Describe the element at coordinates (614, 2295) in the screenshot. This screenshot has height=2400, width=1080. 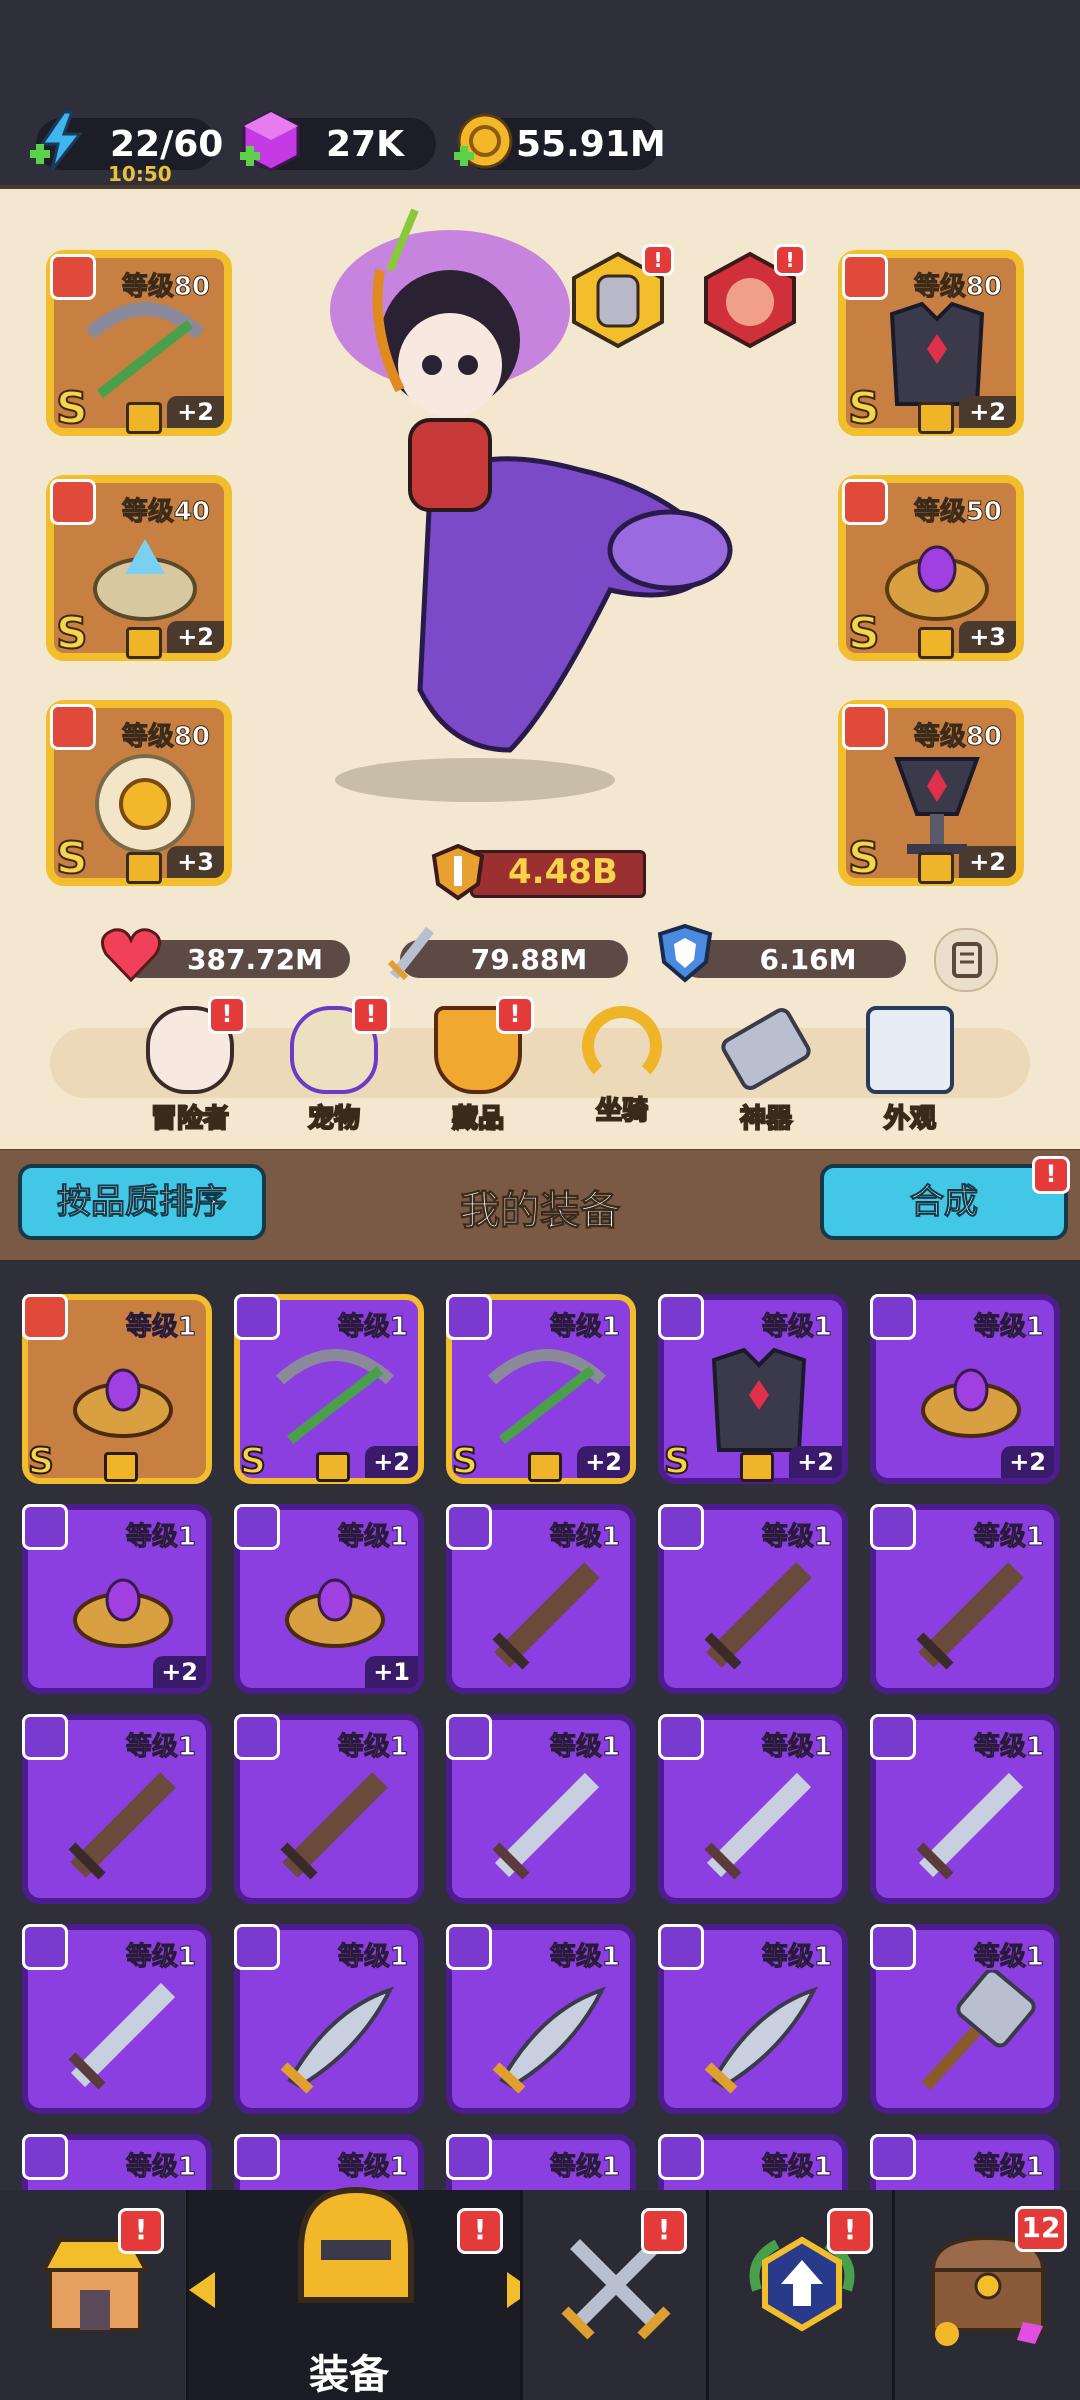
I see `nav-tab-battle: !` at that location.